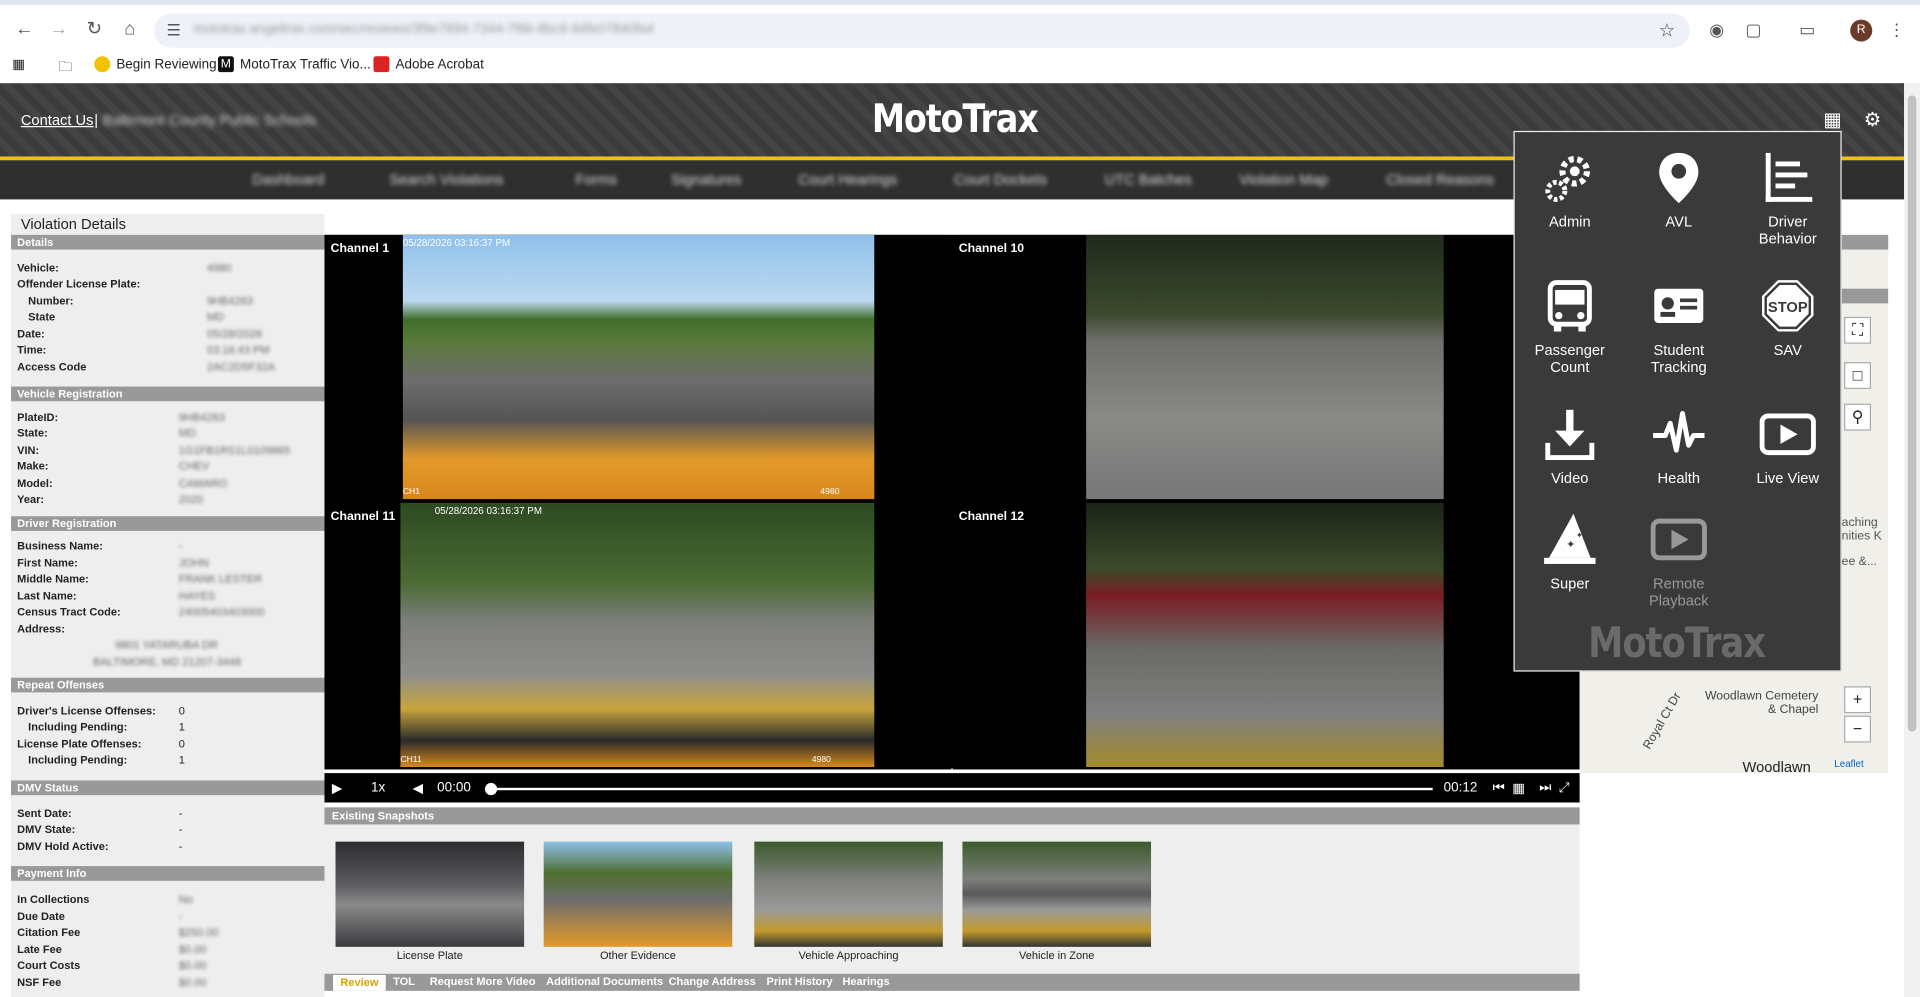  Describe the element at coordinates (1873, 120) in the screenshot. I see `settings-gear-icon: ⚙` at that location.